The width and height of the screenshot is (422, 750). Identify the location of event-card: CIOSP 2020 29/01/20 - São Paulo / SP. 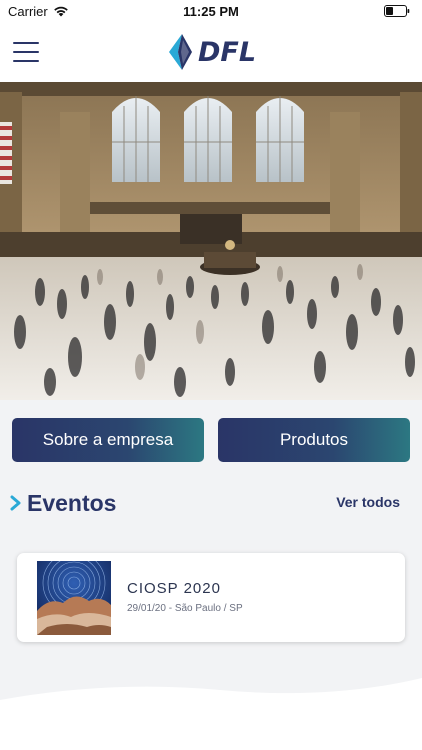
(211, 597).